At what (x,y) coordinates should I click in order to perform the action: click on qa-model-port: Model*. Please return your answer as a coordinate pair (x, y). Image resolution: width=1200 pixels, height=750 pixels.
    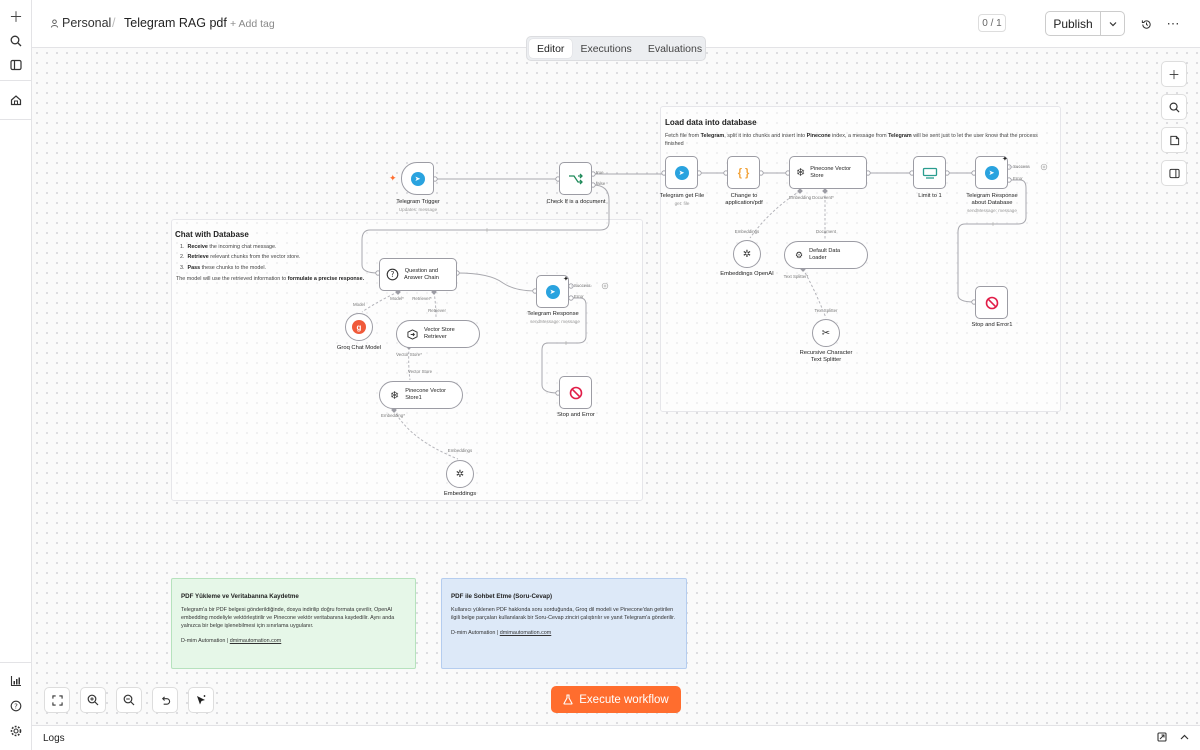
    Looking at the image, I should click on (397, 298).